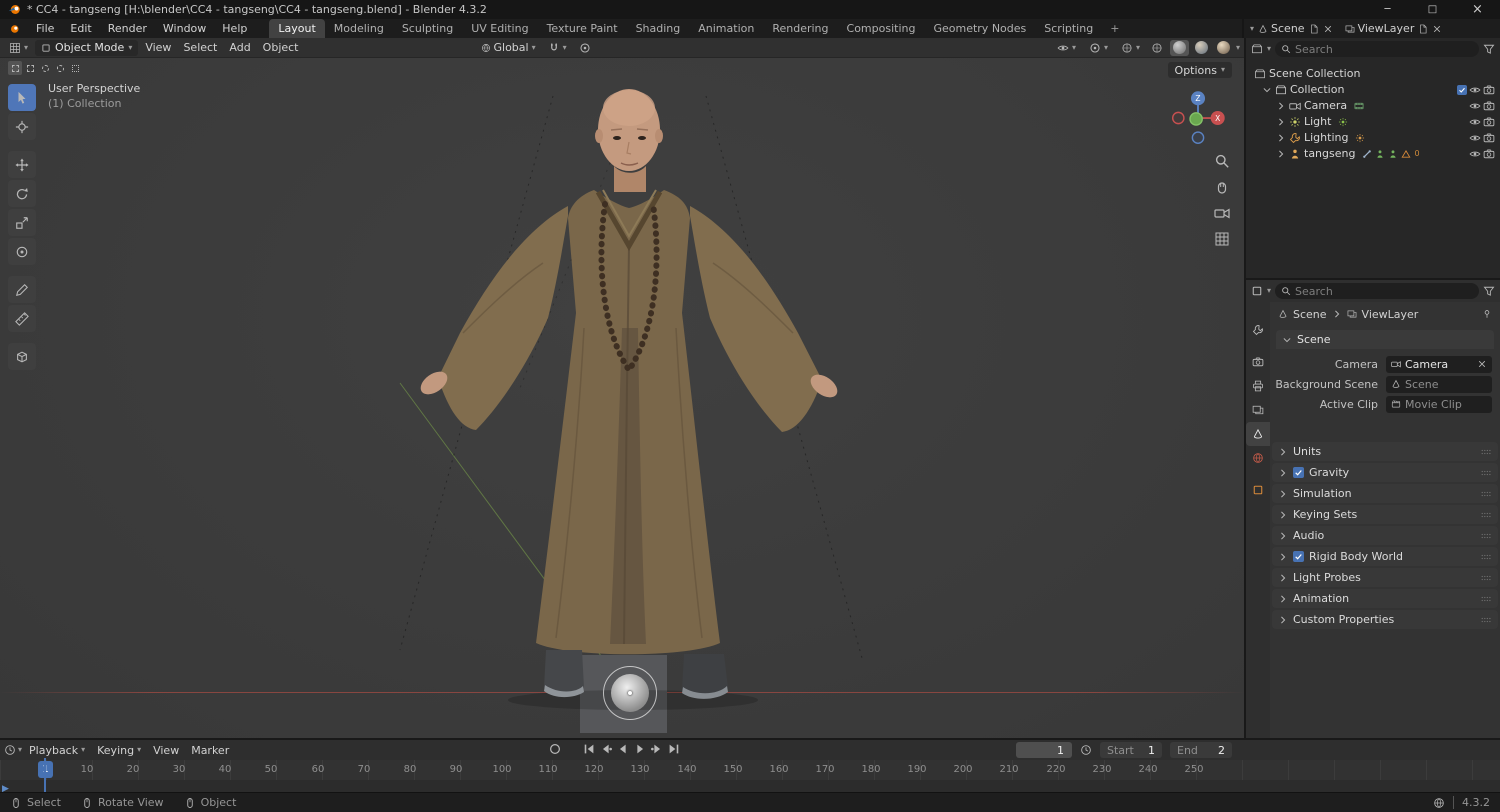 The height and width of the screenshot is (812, 1500). What do you see at coordinates (1199, 70) in the screenshot?
I see `options-button: Options ▾` at bounding box center [1199, 70].